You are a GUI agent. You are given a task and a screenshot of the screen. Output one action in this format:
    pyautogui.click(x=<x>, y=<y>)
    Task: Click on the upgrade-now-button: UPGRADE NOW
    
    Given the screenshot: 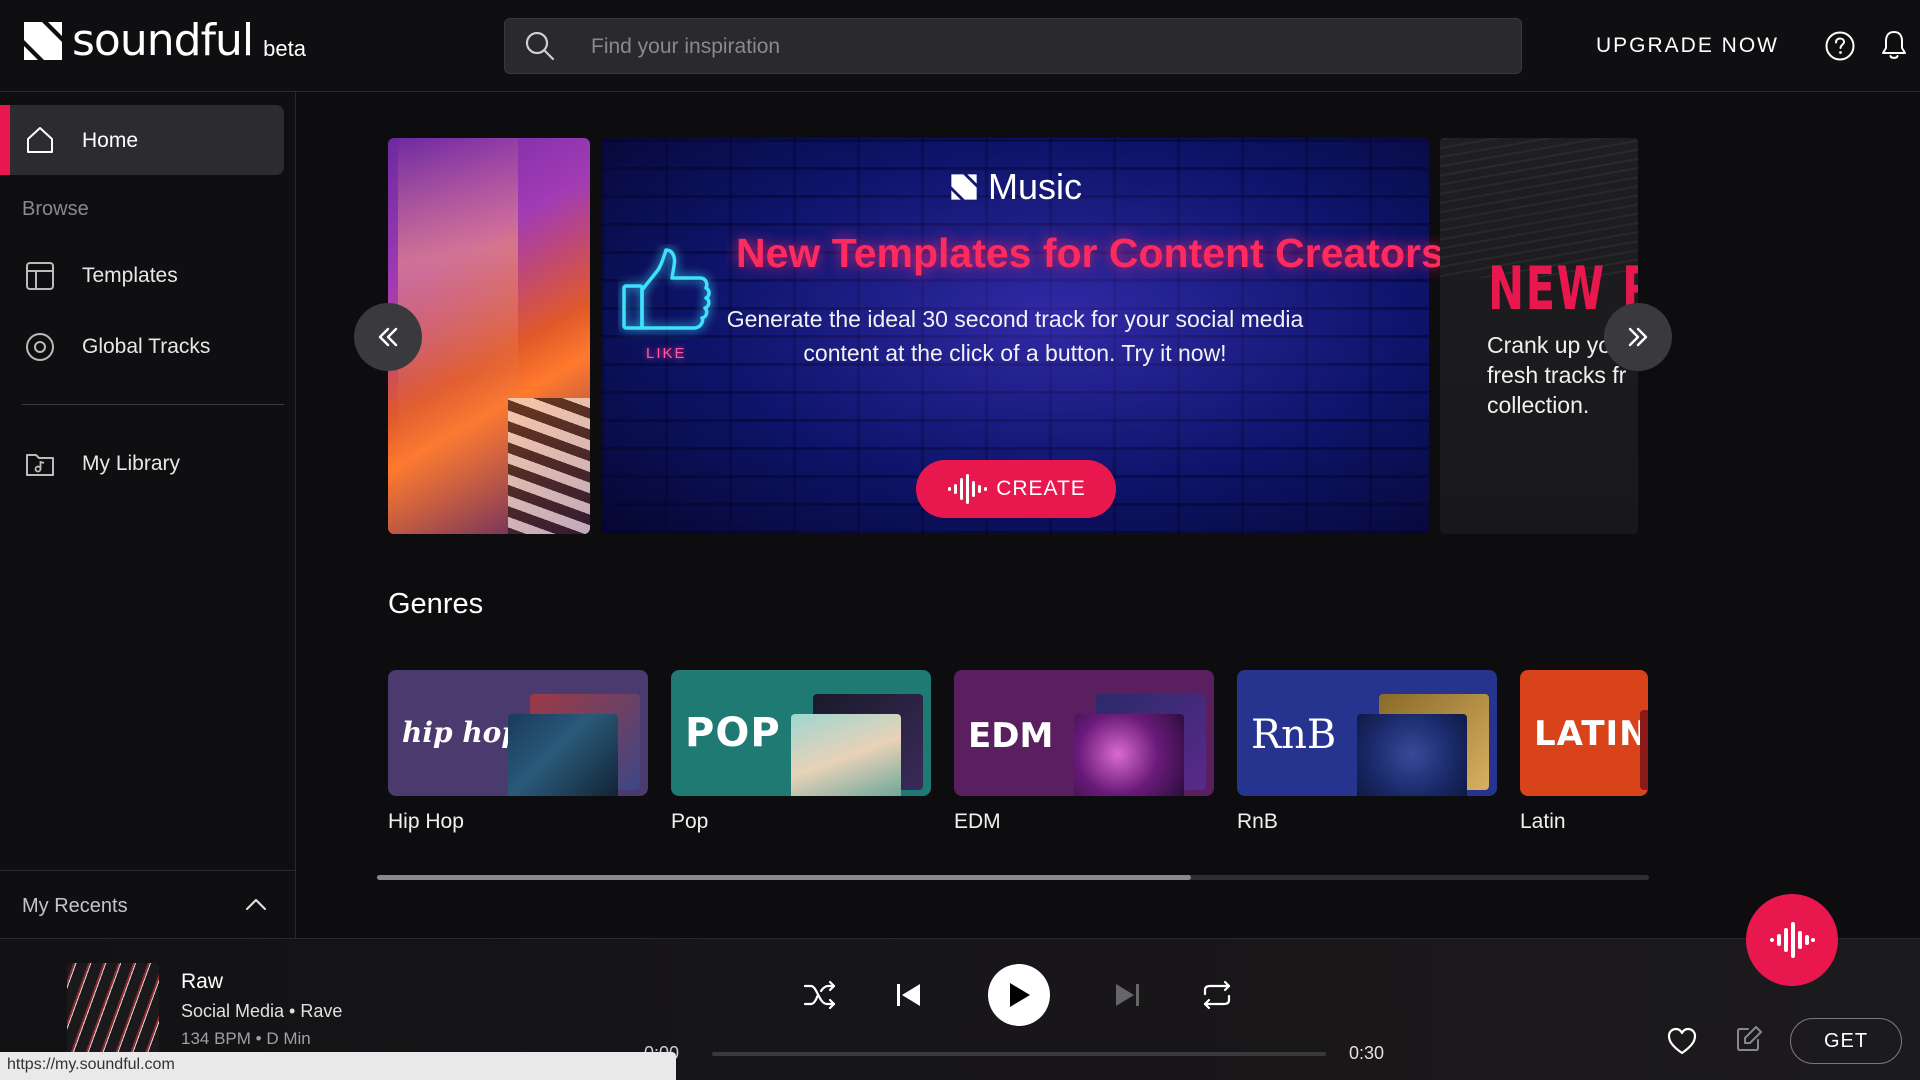 What is the action you would take?
    pyautogui.click(x=1687, y=46)
    